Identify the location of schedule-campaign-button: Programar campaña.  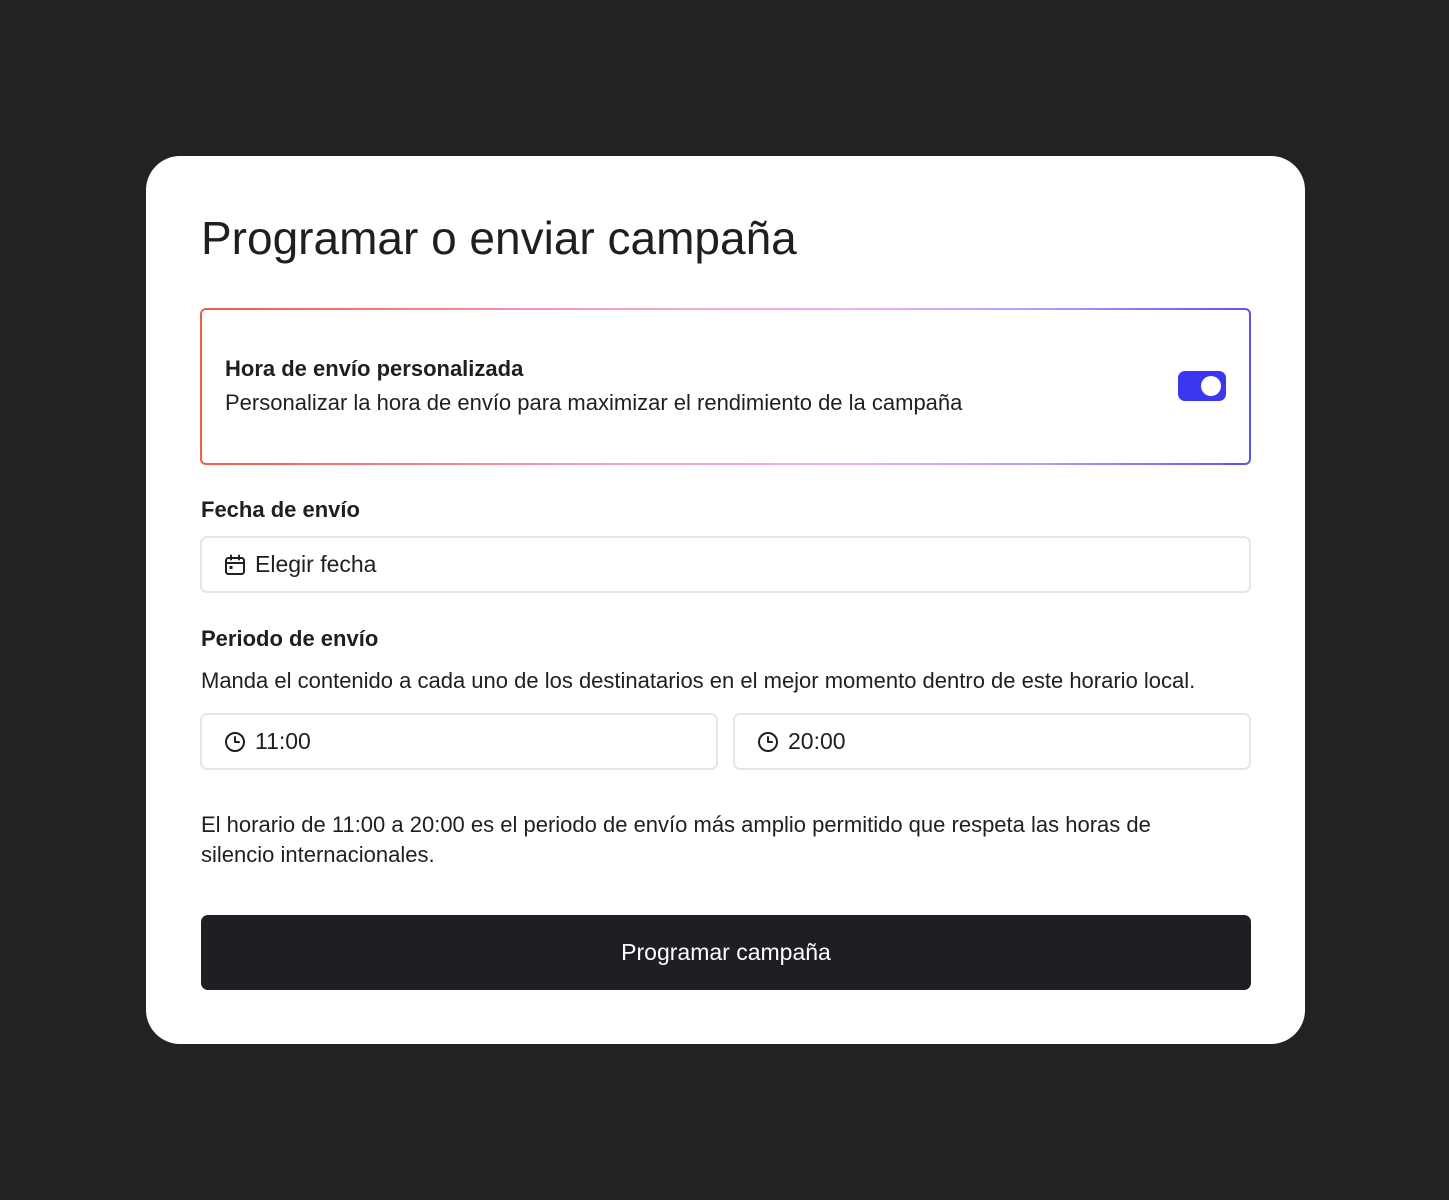
(726, 952).